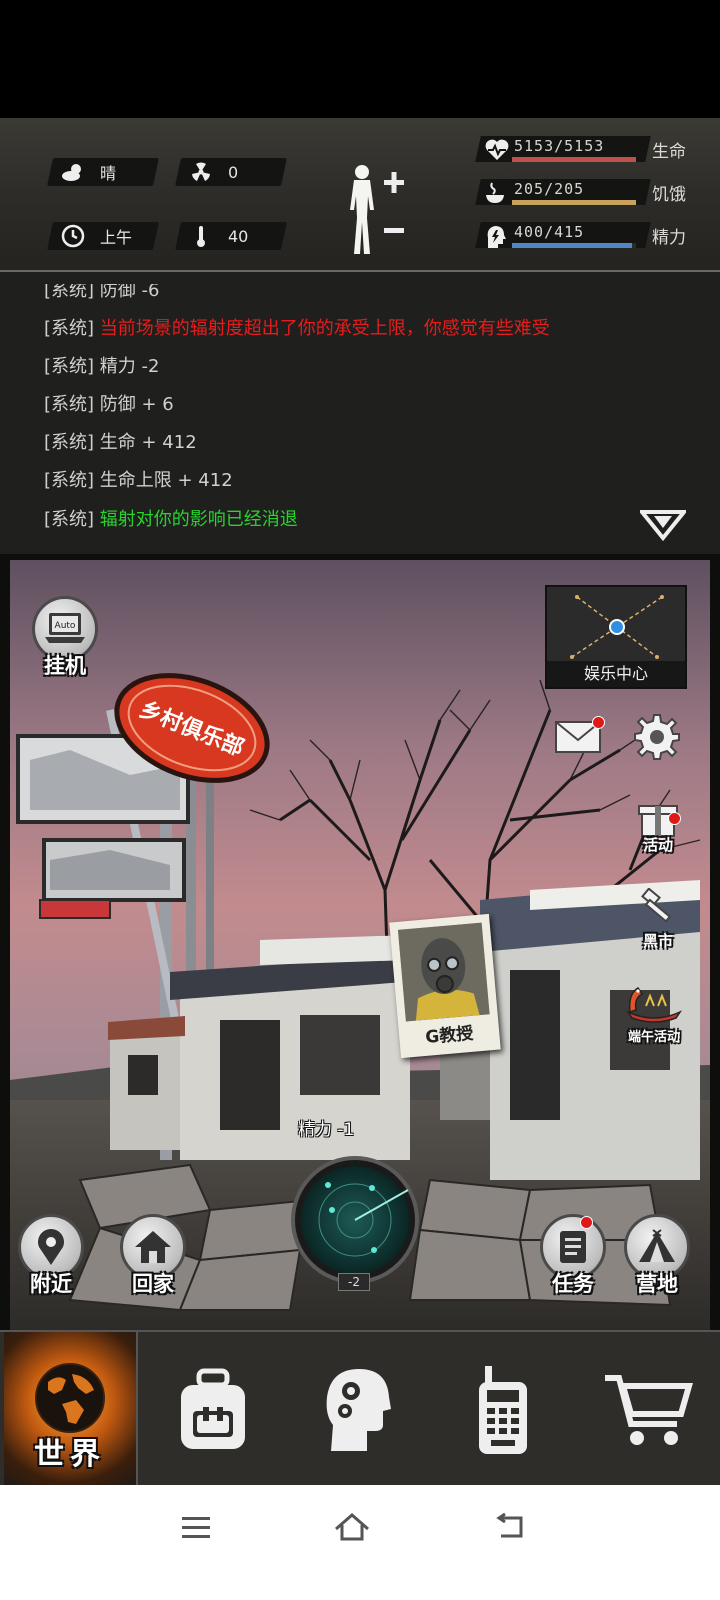  I want to click on energy-label: 精力, so click(669, 238).